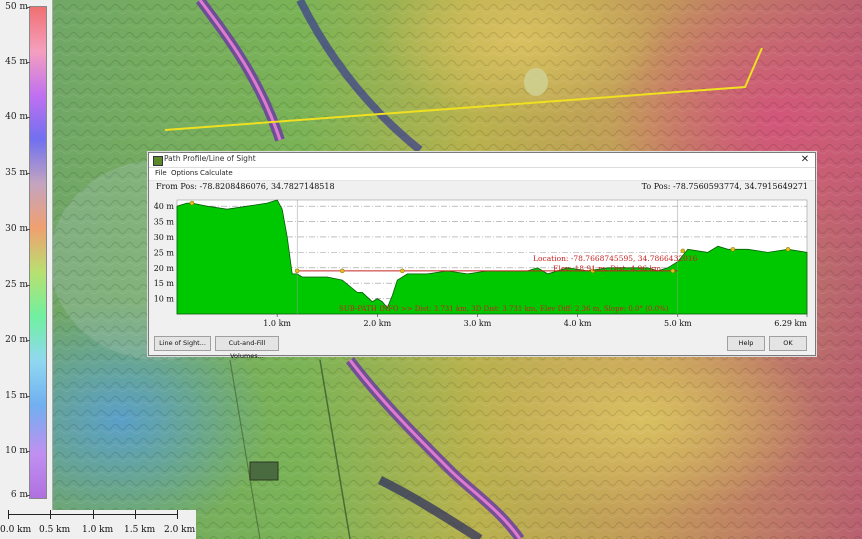 The height and width of the screenshot is (539, 862). Describe the element at coordinates (216, 173) in the screenshot. I see `menu-calculate: Calculate` at that location.